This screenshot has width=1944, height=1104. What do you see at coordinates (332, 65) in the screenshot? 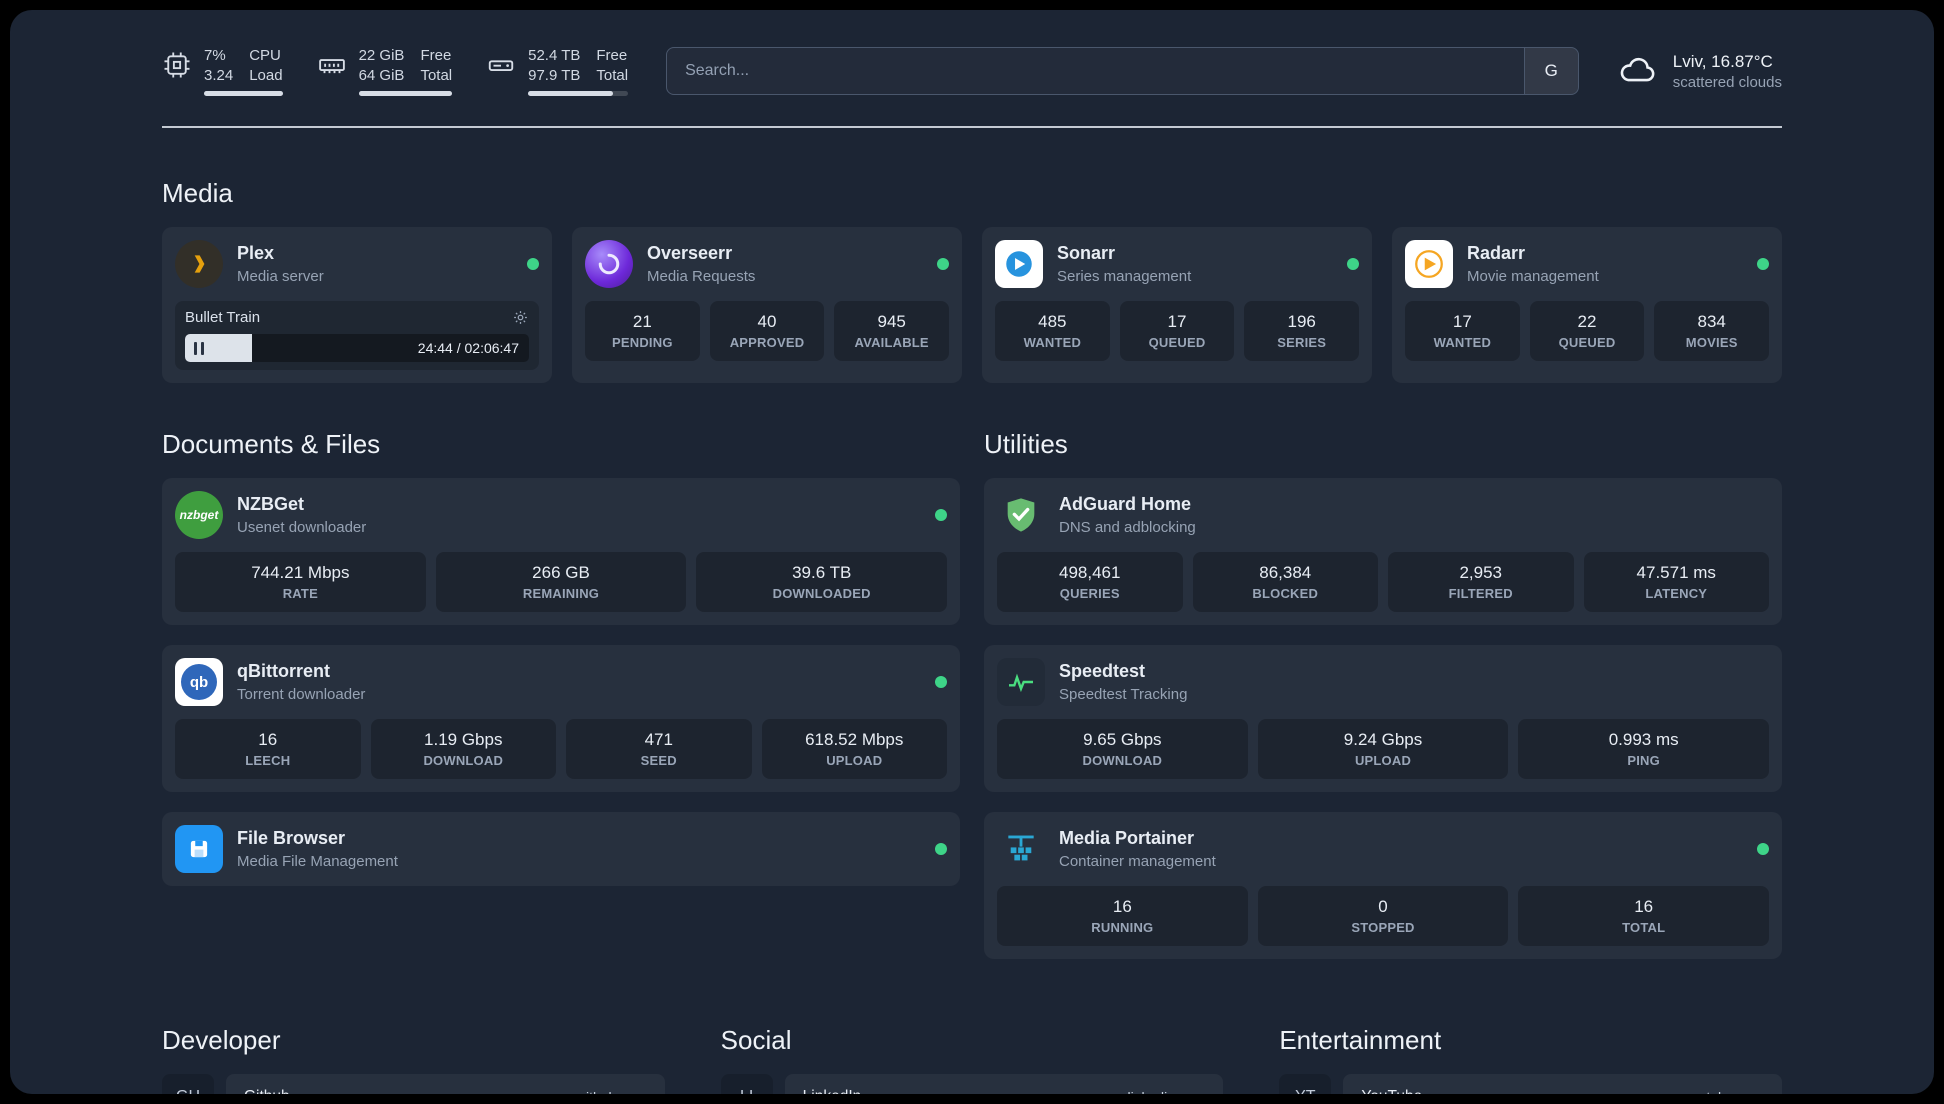
I see `memory-icon` at bounding box center [332, 65].